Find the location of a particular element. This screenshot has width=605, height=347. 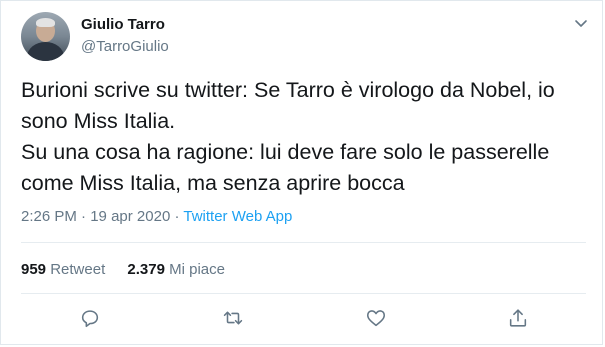

avatar-body is located at coordinates (45, 51).